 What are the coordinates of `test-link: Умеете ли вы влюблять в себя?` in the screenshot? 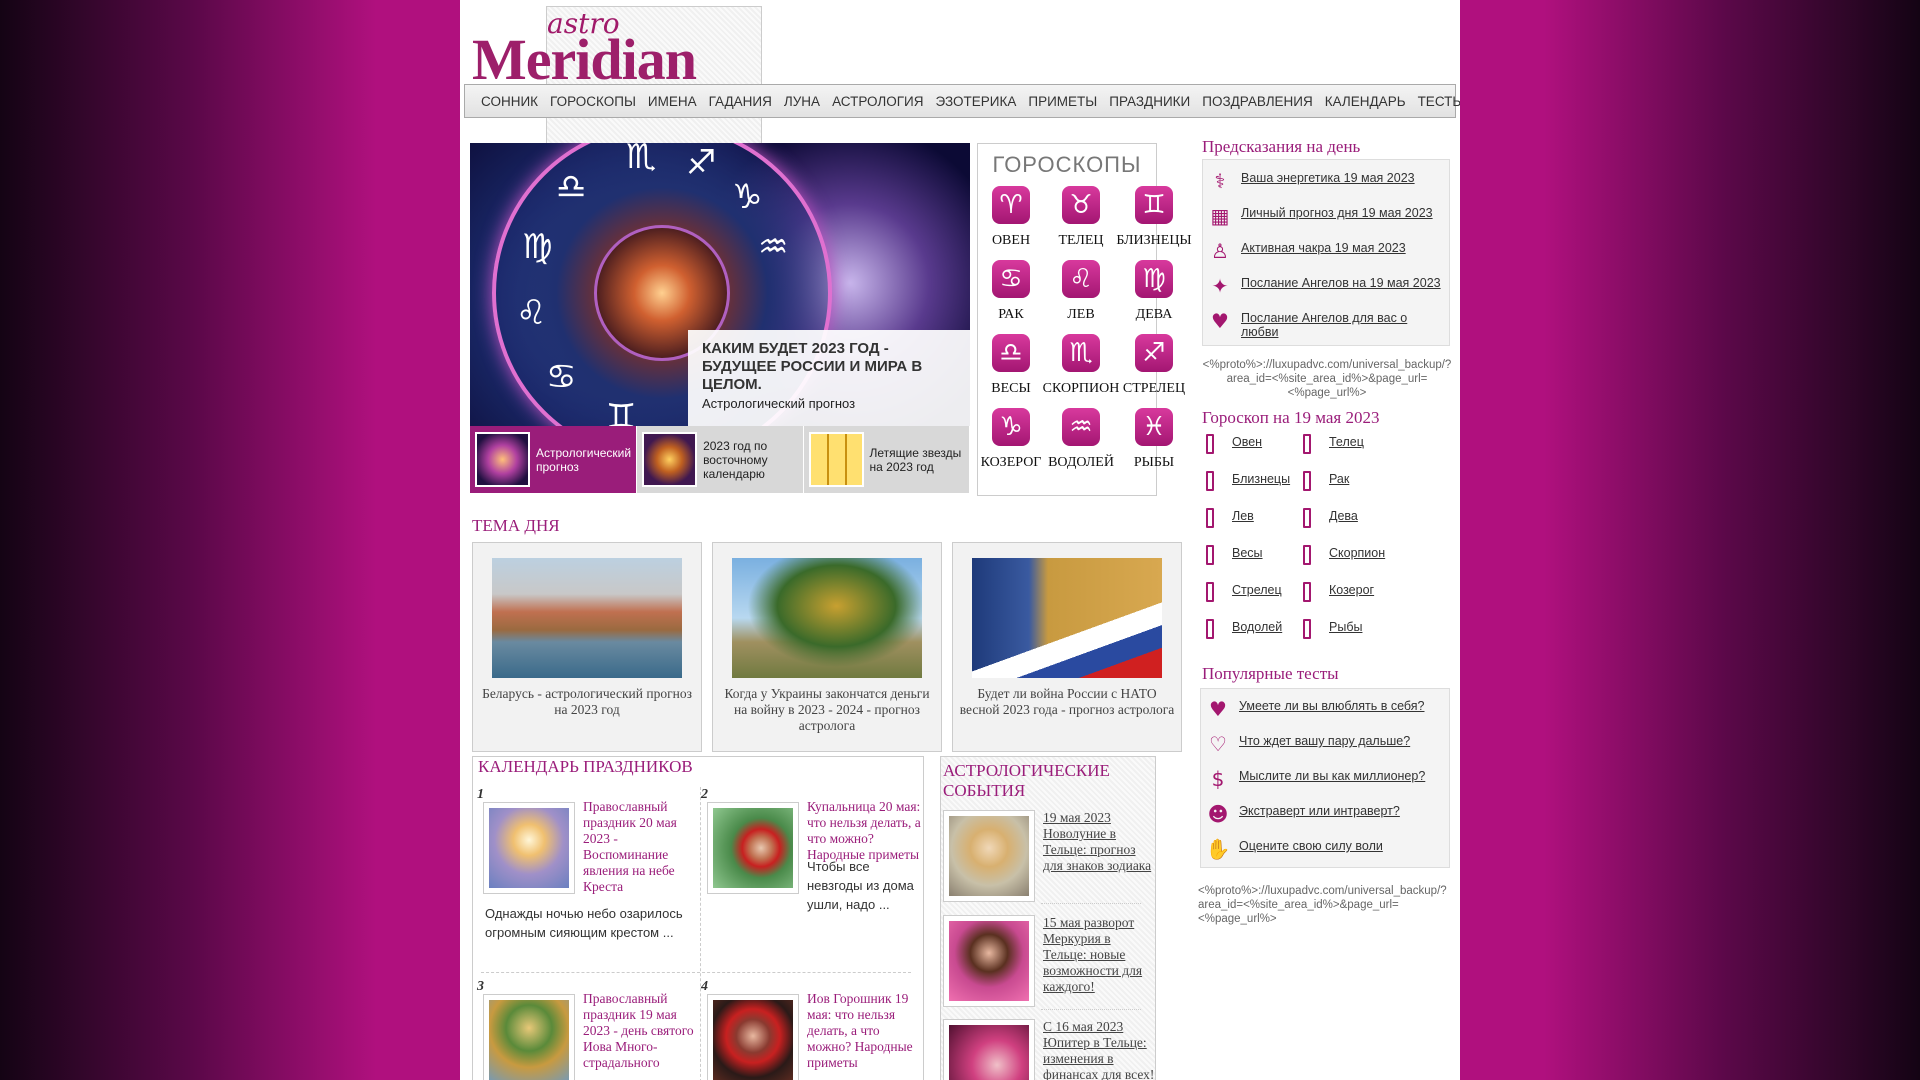 It's located at (1332, 704).